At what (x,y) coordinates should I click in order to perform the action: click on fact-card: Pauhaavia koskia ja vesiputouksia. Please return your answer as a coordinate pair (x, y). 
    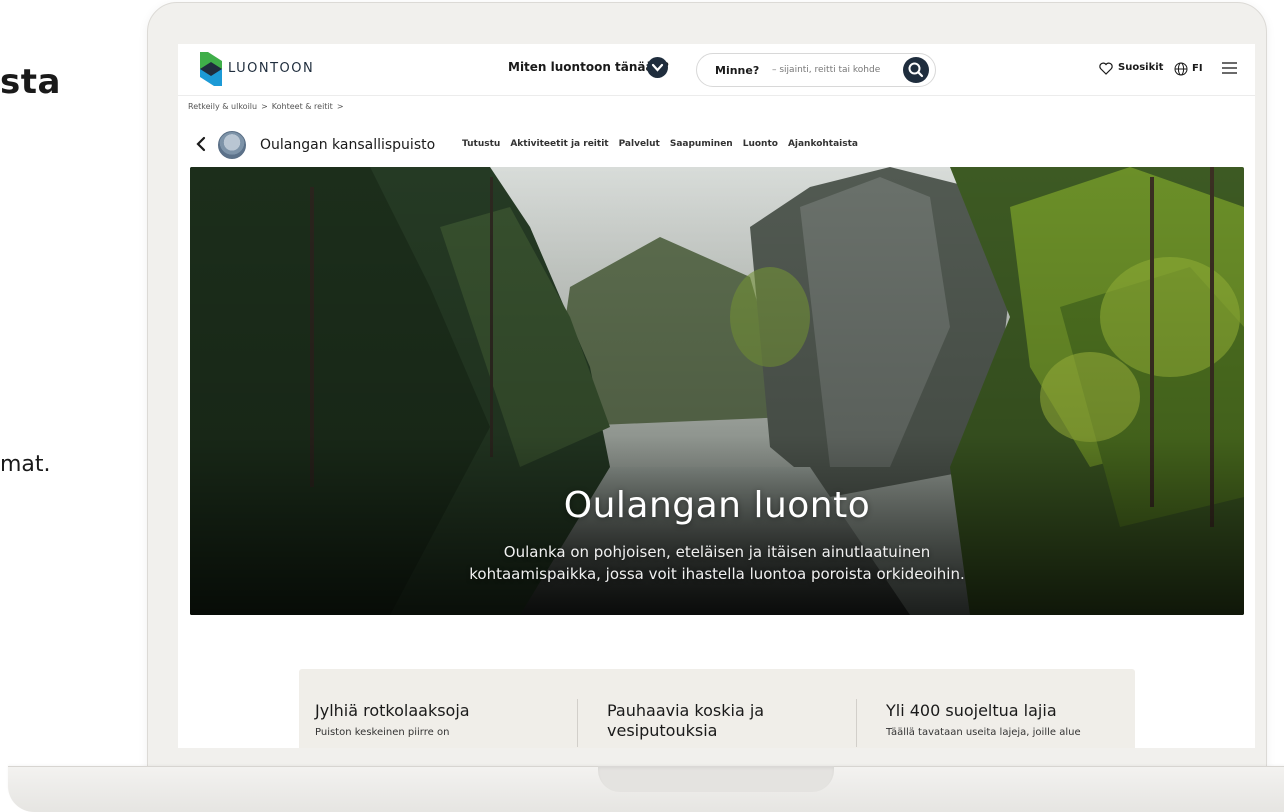
    Looking at the image, I should click on (727, 721).